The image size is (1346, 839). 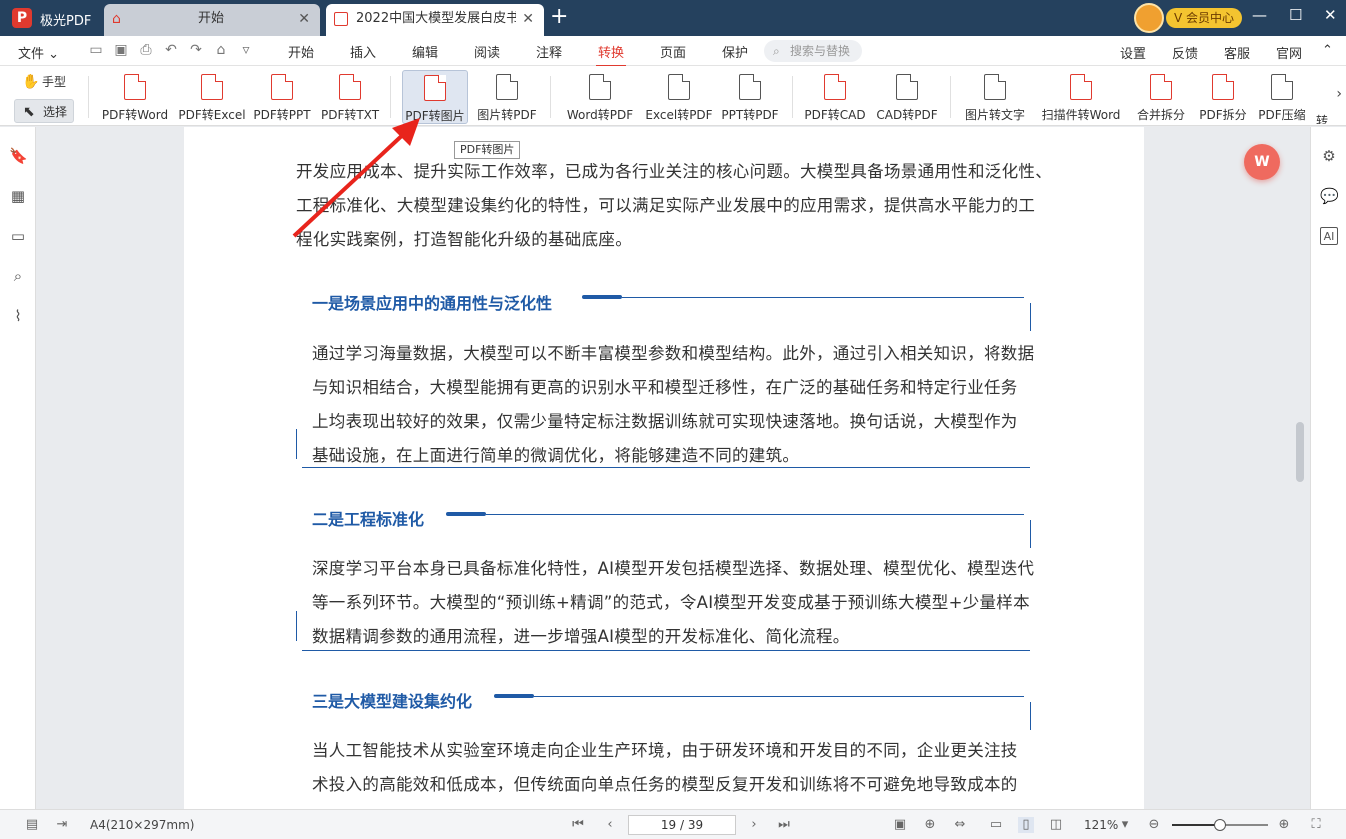 I want to click on fit-page-icon: ⊕, so click(x=930, y=825).